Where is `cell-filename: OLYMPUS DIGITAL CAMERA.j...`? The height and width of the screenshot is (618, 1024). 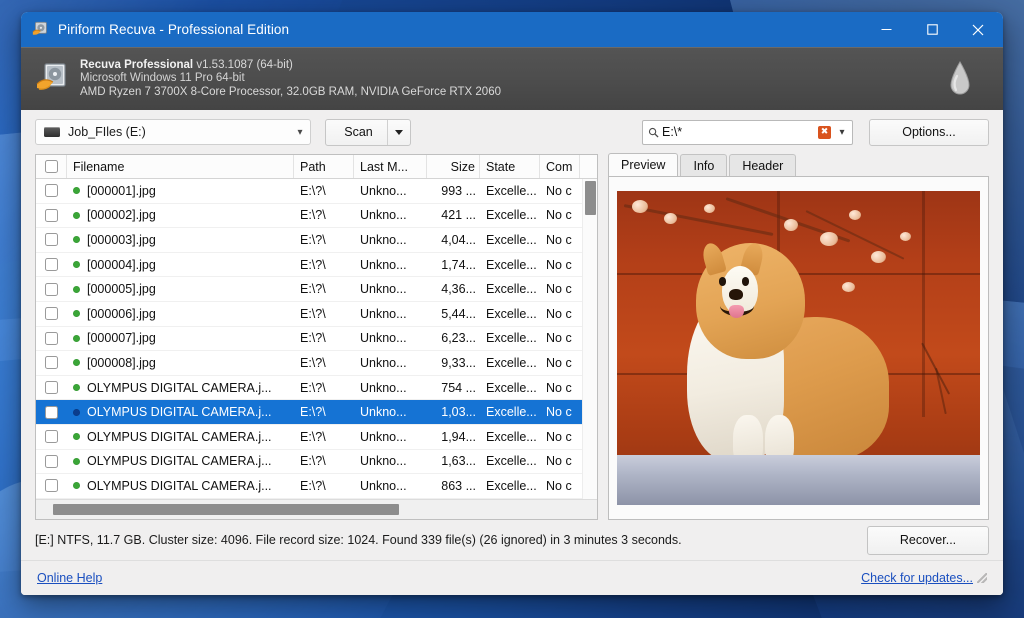 cell-filename: OLYMPUS DIGITAL CAMERA.j... is located at coordinates (180, 462).